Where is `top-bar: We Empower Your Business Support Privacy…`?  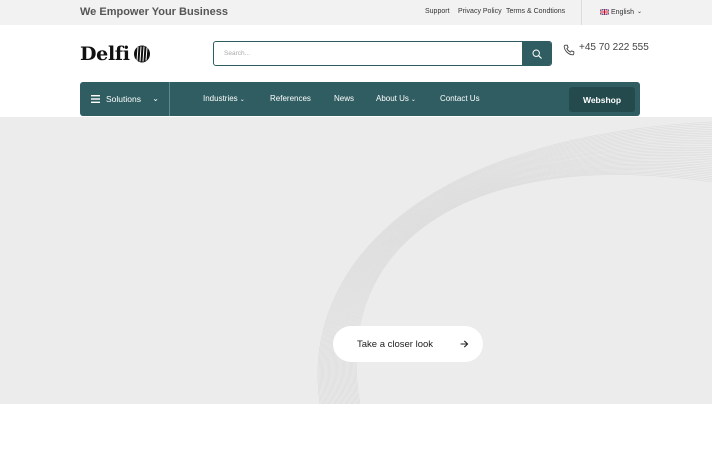 top-bar: We Empower Your Business Support Privacy… is located at coordinates (356, 12).